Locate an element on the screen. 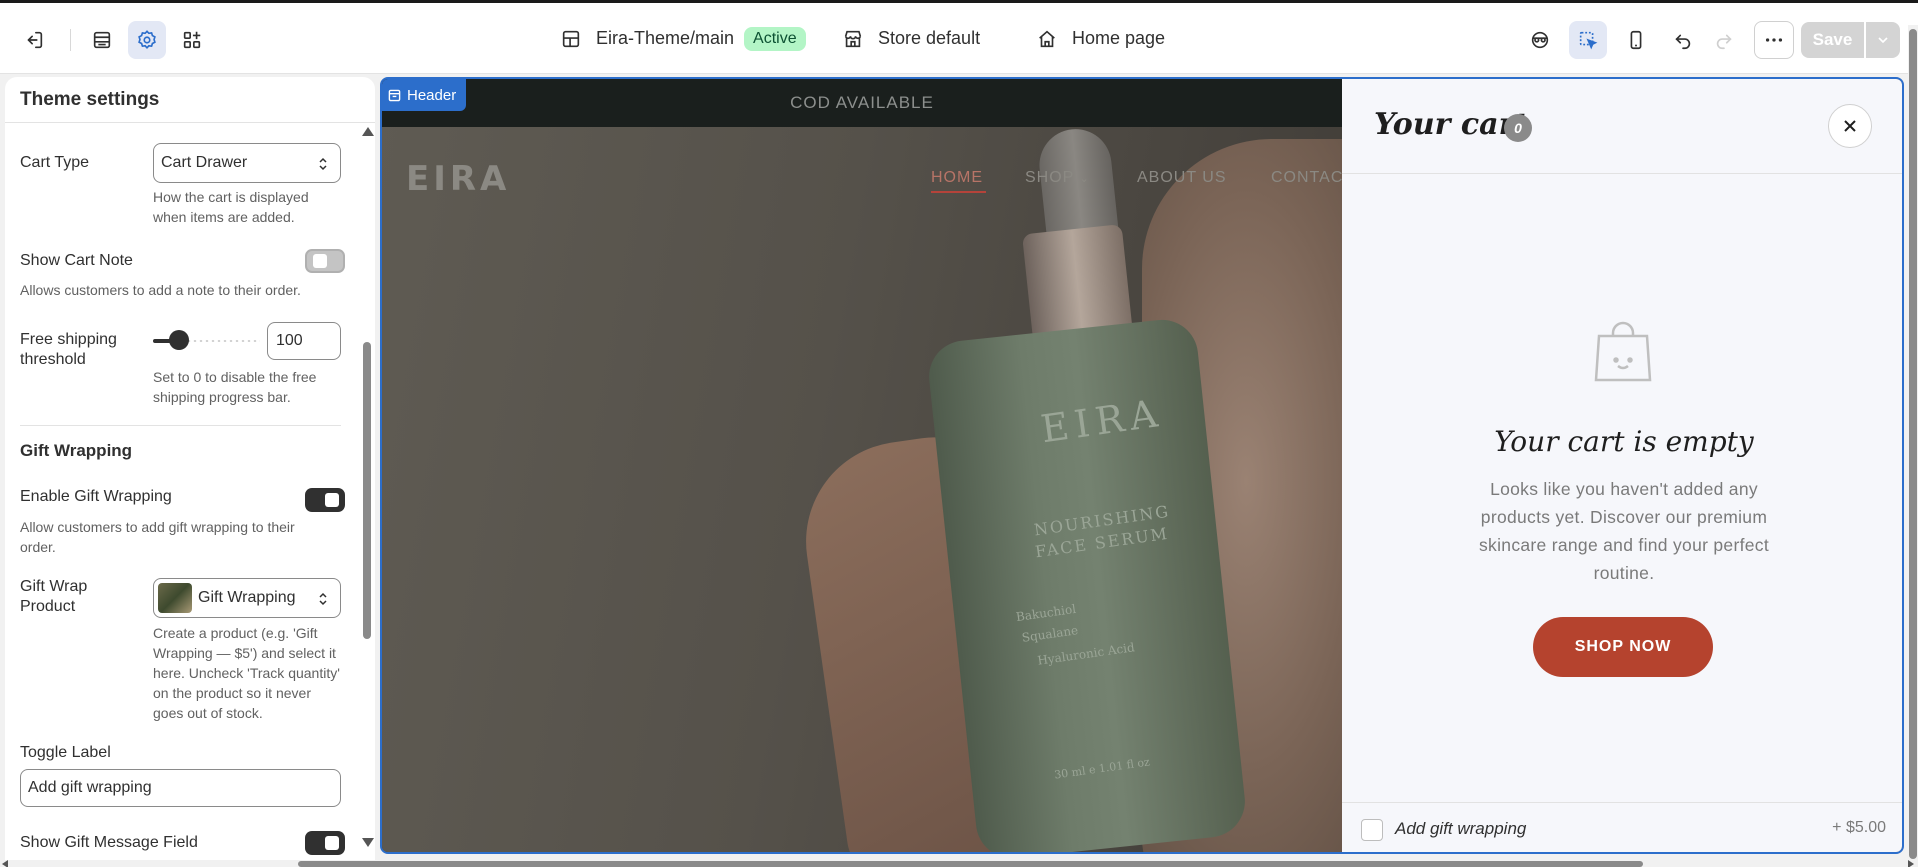 This screenshot has width=1918, height=867. announcement-text: COD AVAILABLE is located at coordinates (862, 102).